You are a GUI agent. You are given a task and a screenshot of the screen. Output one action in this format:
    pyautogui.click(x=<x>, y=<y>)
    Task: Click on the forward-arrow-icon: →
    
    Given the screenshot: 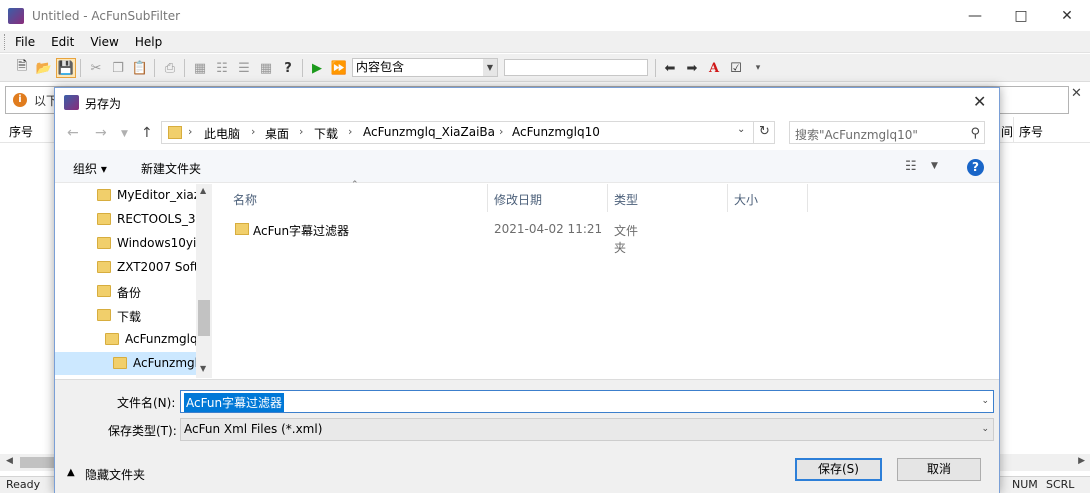 What is the action you would take?
    pyautogui.click(x=101, y=133)
    